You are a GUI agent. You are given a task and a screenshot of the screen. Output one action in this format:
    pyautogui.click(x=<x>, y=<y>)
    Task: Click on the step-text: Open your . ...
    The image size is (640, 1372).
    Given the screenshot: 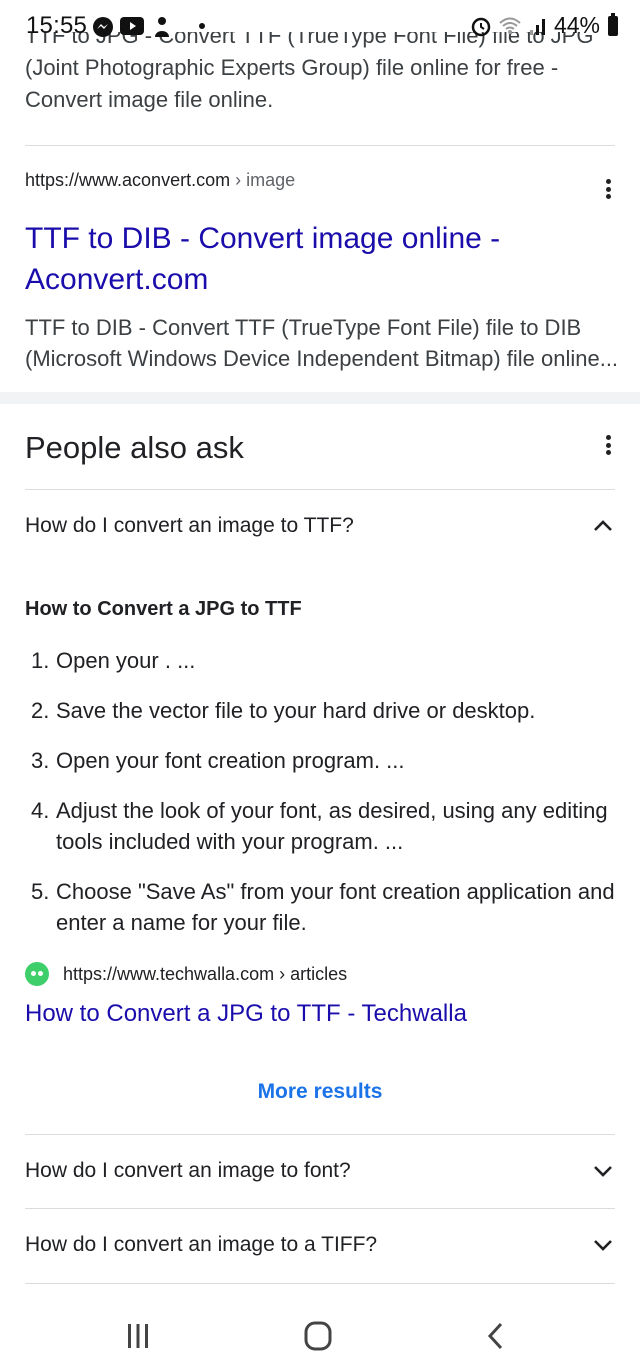 What is the action you would take?
    pyautogui.click(x=126, y=660)
    